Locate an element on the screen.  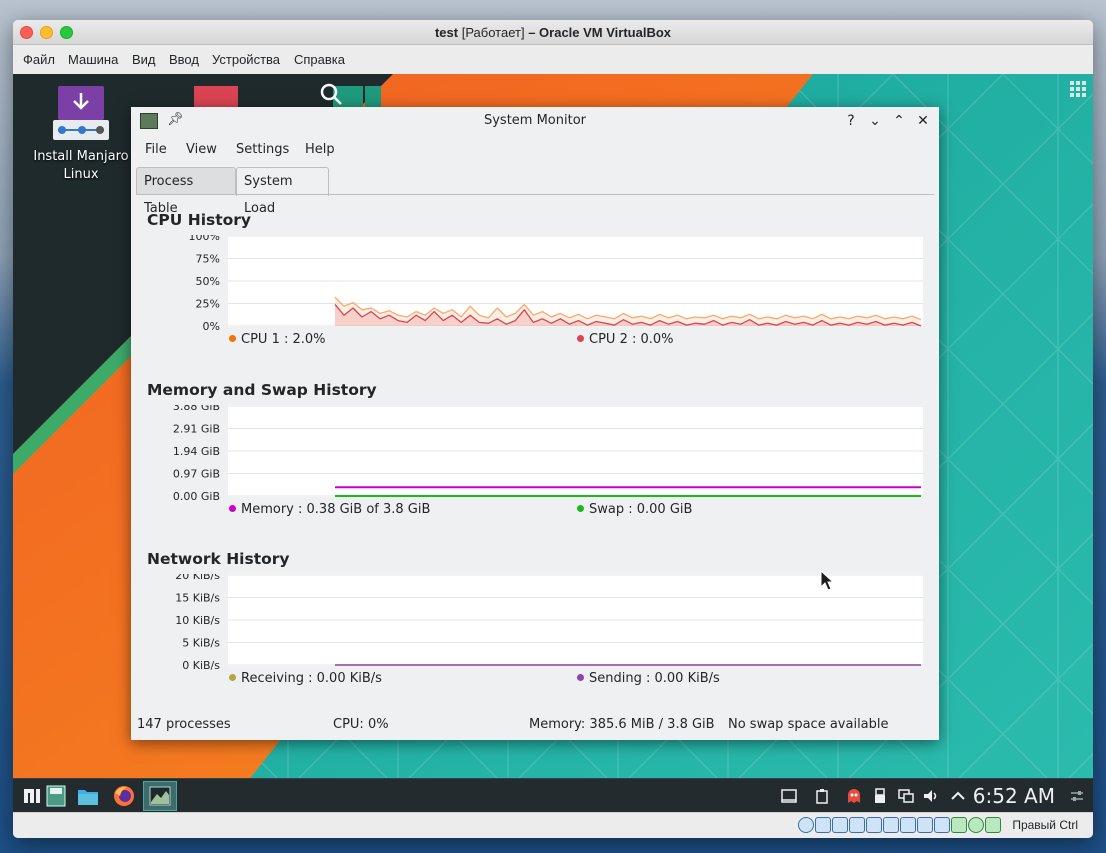
vm-name: test is located at coordinates (446, 32).